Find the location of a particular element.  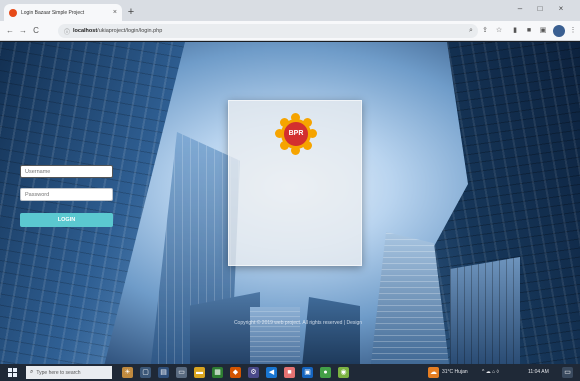

file-explorer-icon: ▭ is located at coordinates (181, 372).